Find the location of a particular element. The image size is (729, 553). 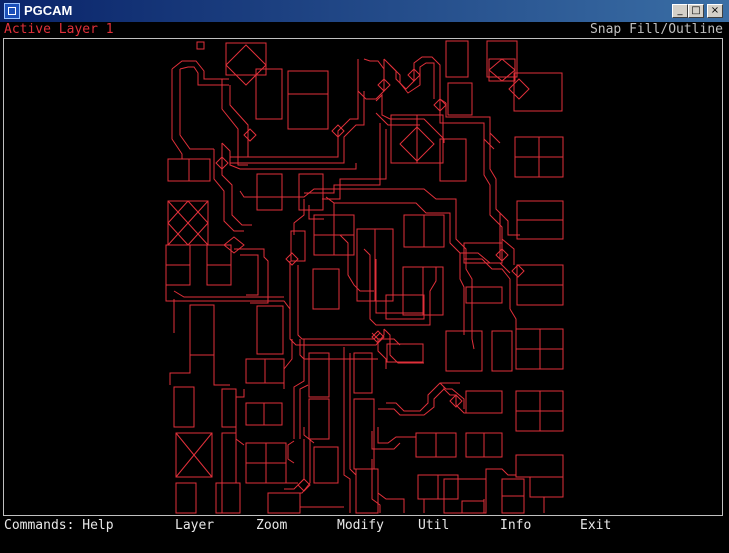

minimize-button: _ is located at coordinates (680, 11).